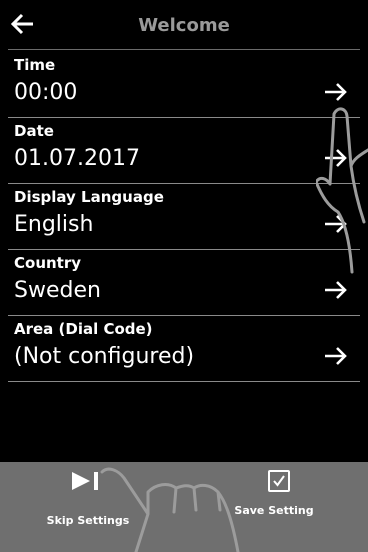 The image size is (368, 552). I want to click on setting-row-area-dial-code: Area (Dial Code) (Not configured), so click(184, 349).